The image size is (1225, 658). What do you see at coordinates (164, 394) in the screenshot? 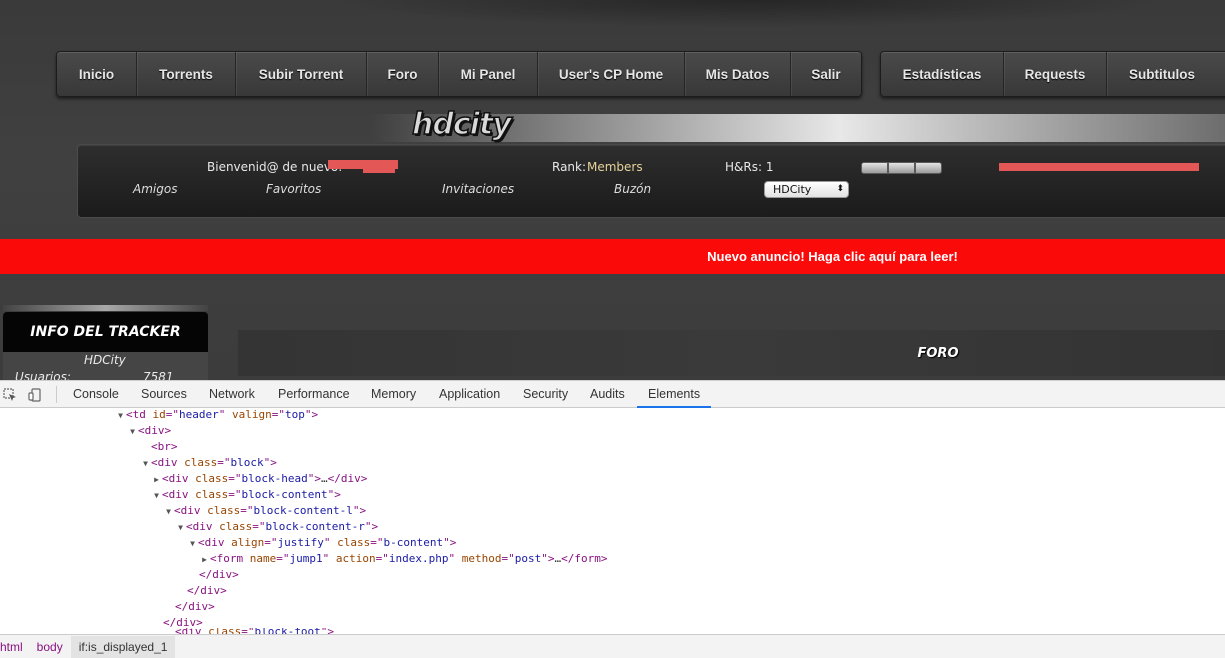
I see `tab-sources: Sources` at bounding box center [164, 394].